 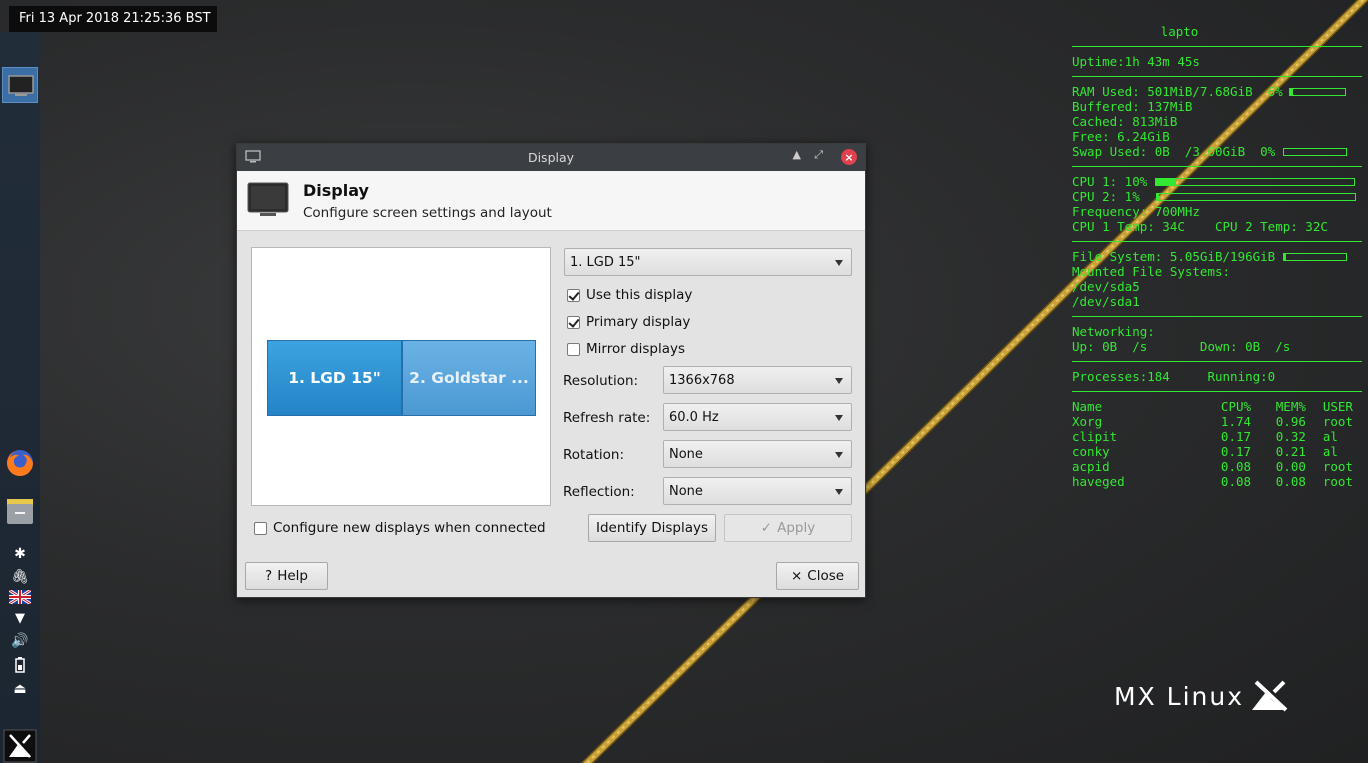 What do you see at coordinates (702, 380) in the screenshot?
I see `resolution-value: 1366x768` at bounding box center [702, 380].